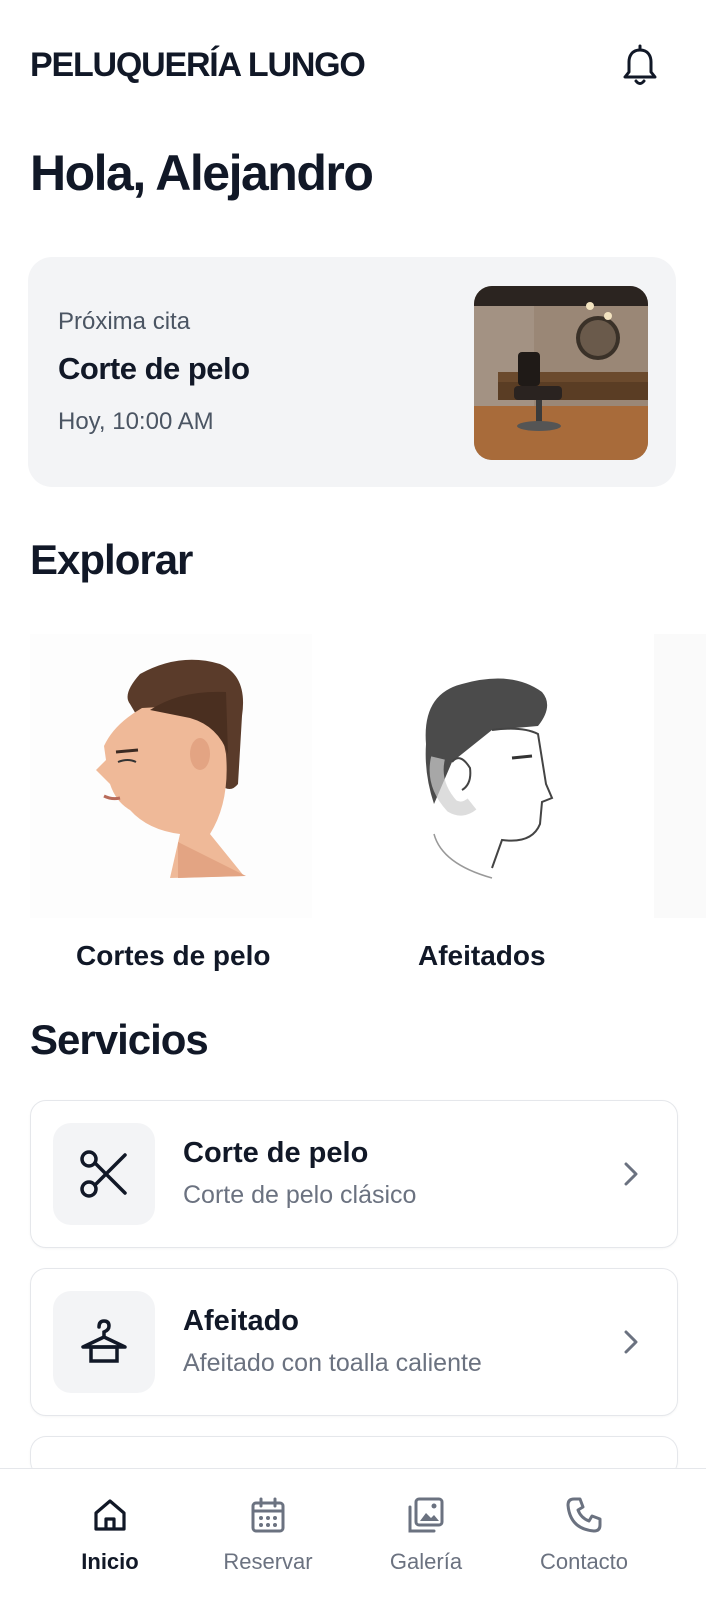 Image resolution: width=706 pixels, height=1601 pixels. I want to click on phone-icon, so click(584, 1515).